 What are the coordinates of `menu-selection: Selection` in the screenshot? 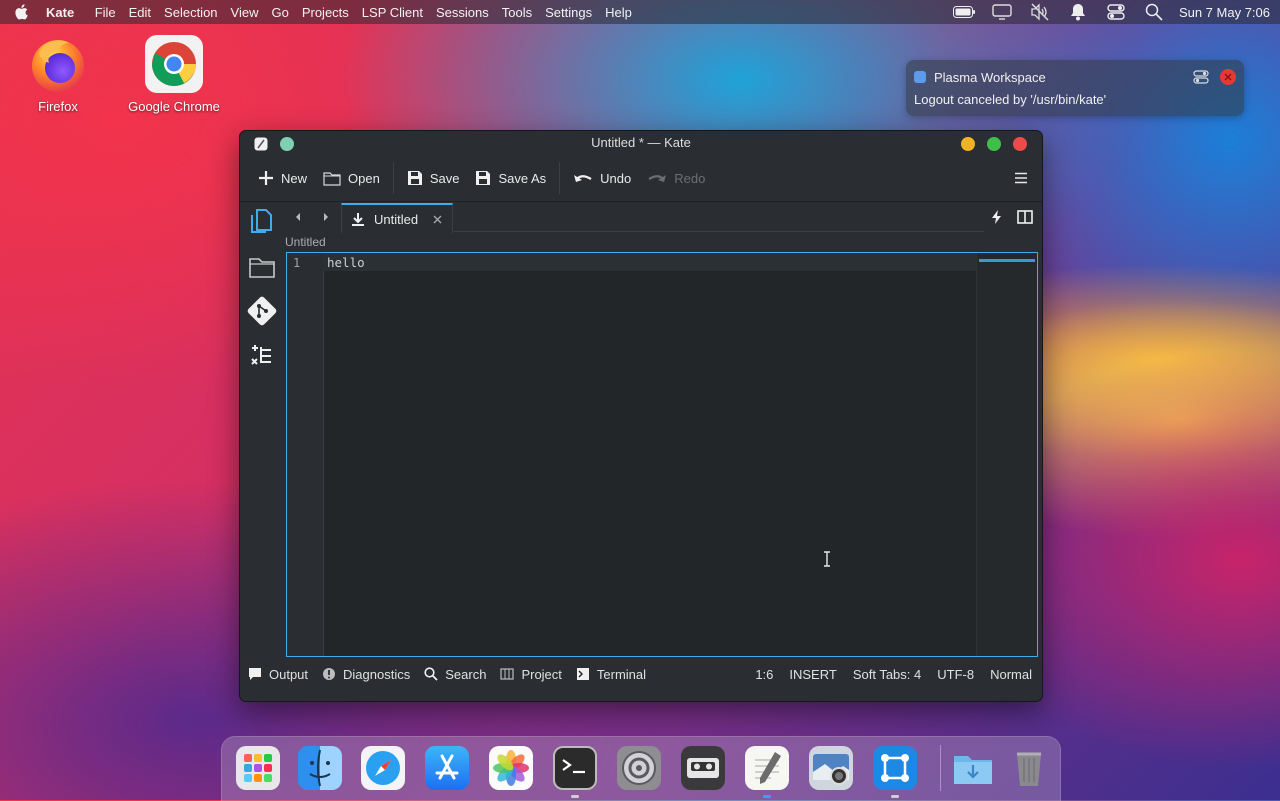 It's located at (191, 12).